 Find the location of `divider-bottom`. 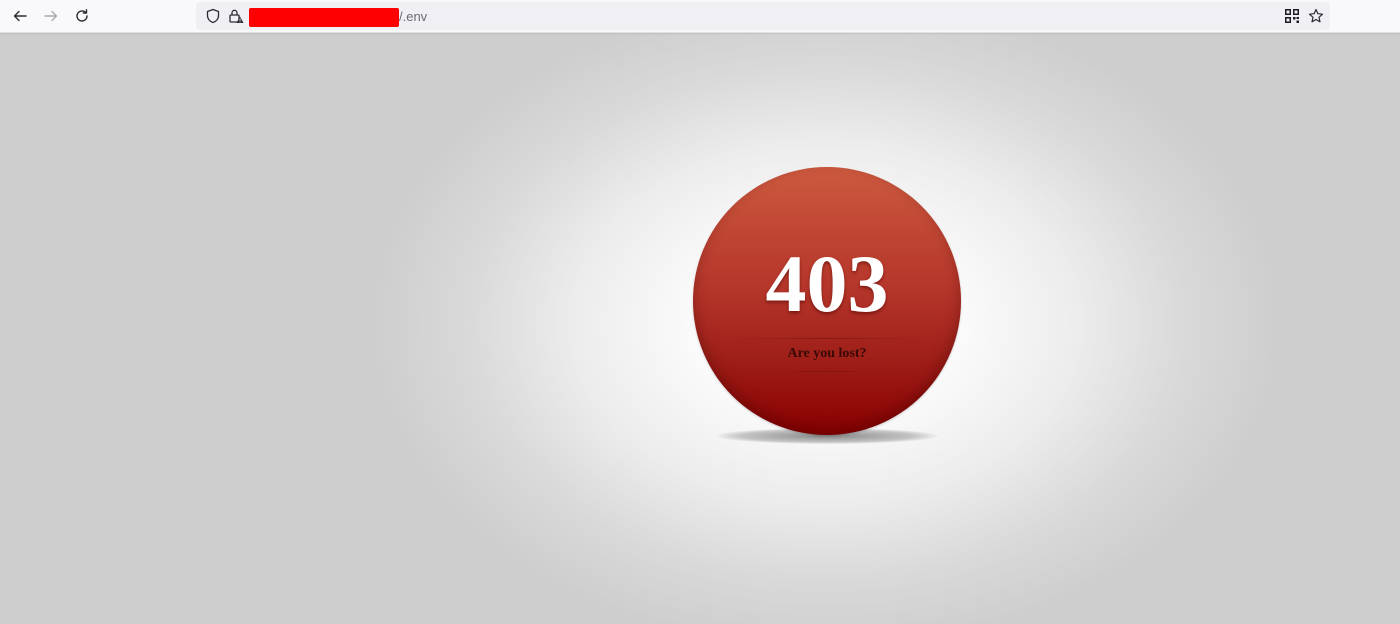

divider-bottom is located at coordinates (826, 371).